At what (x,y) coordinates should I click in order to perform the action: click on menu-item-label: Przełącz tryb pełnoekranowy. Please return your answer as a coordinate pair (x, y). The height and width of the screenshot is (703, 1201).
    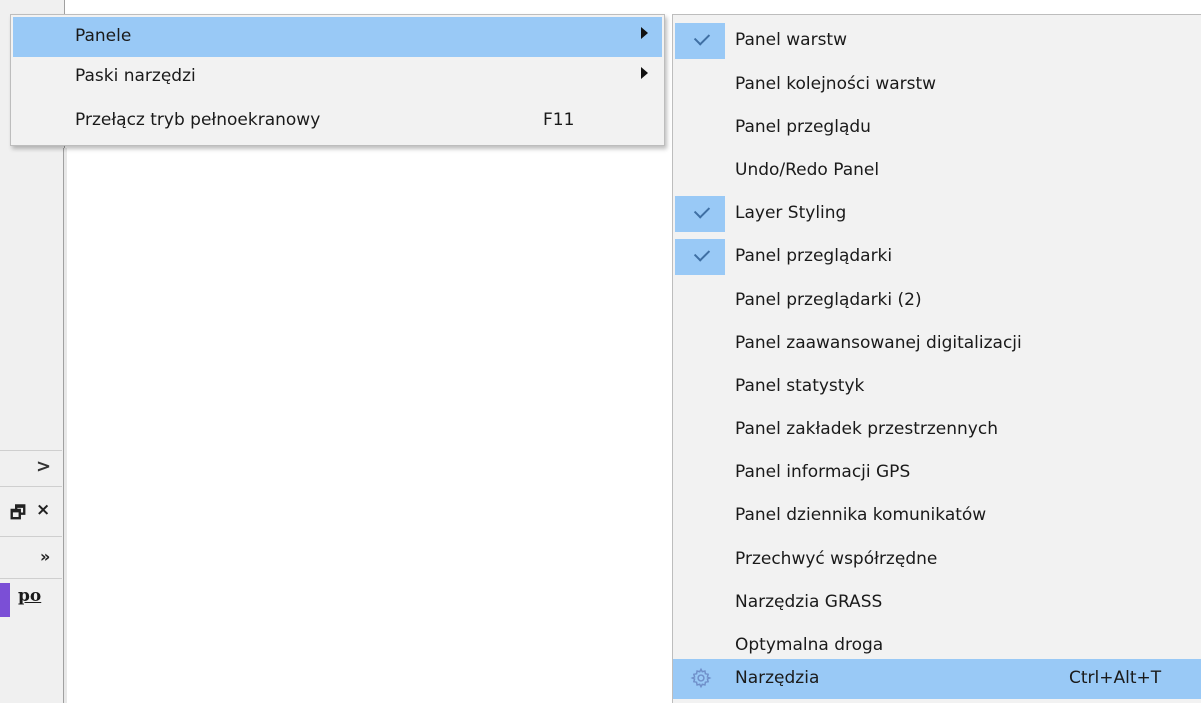
    Looking at the image, I should click on (198, 120).